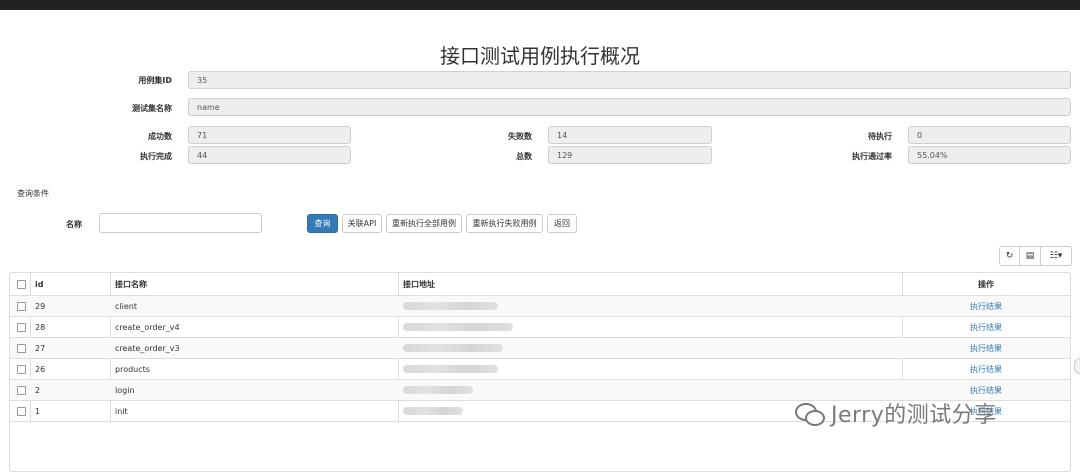 The width and height of the screenshot is (1080, 472). I want to click on row-id: 27, so click(40, 348).